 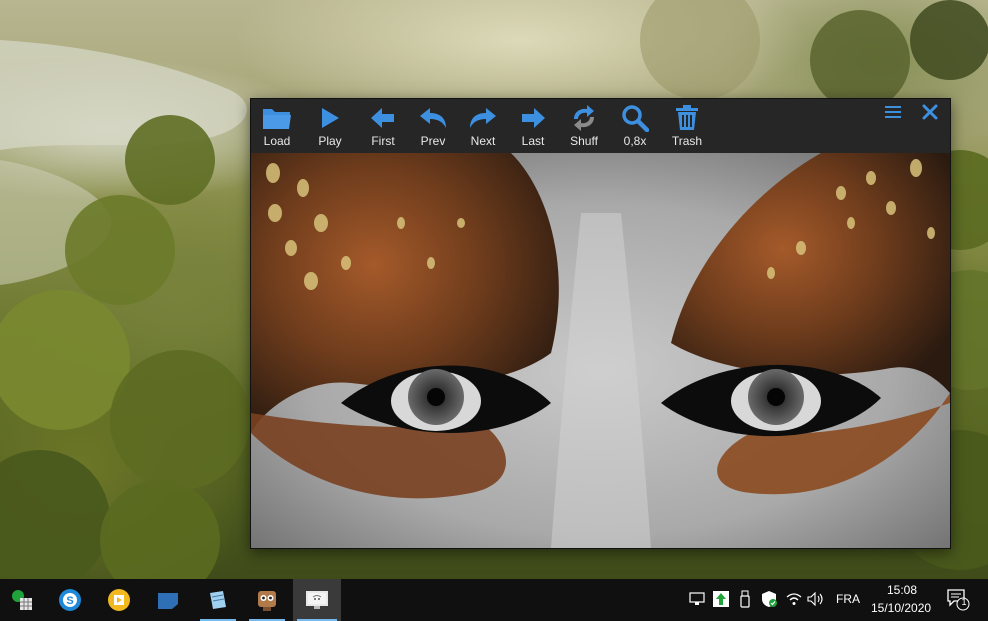 I want to click on close-button, so click(x=930, y=112).